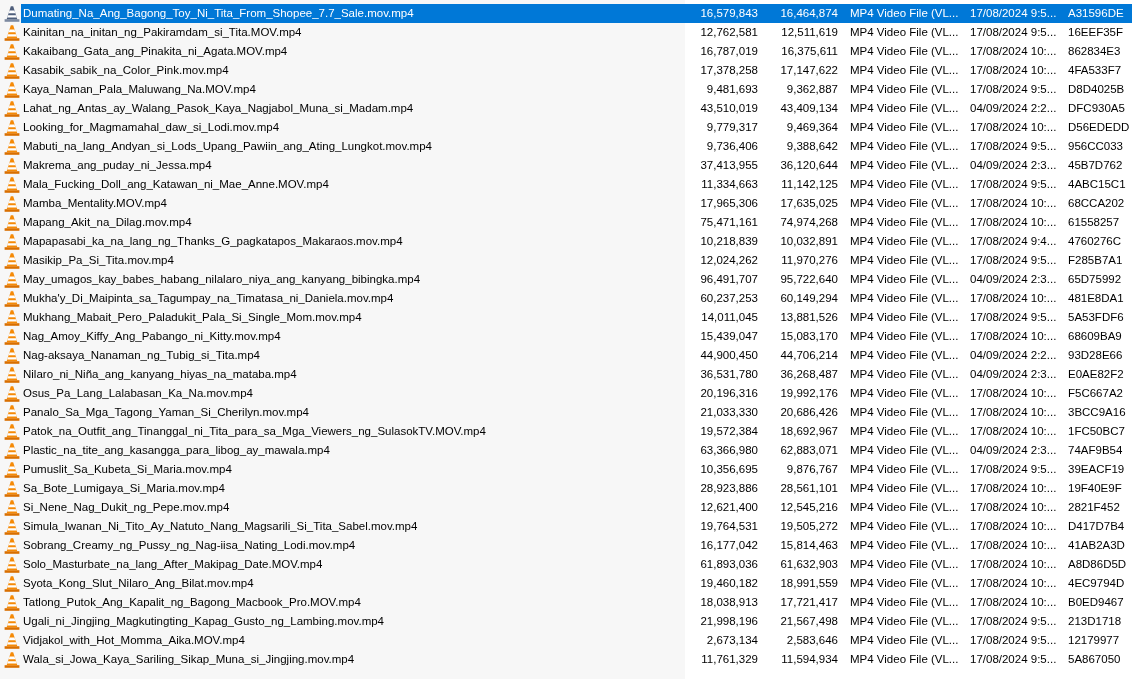 The width and height of the screenshot is (1132, 679). I want to click on table-cell-text: 18,038,913, so click(729, 602).